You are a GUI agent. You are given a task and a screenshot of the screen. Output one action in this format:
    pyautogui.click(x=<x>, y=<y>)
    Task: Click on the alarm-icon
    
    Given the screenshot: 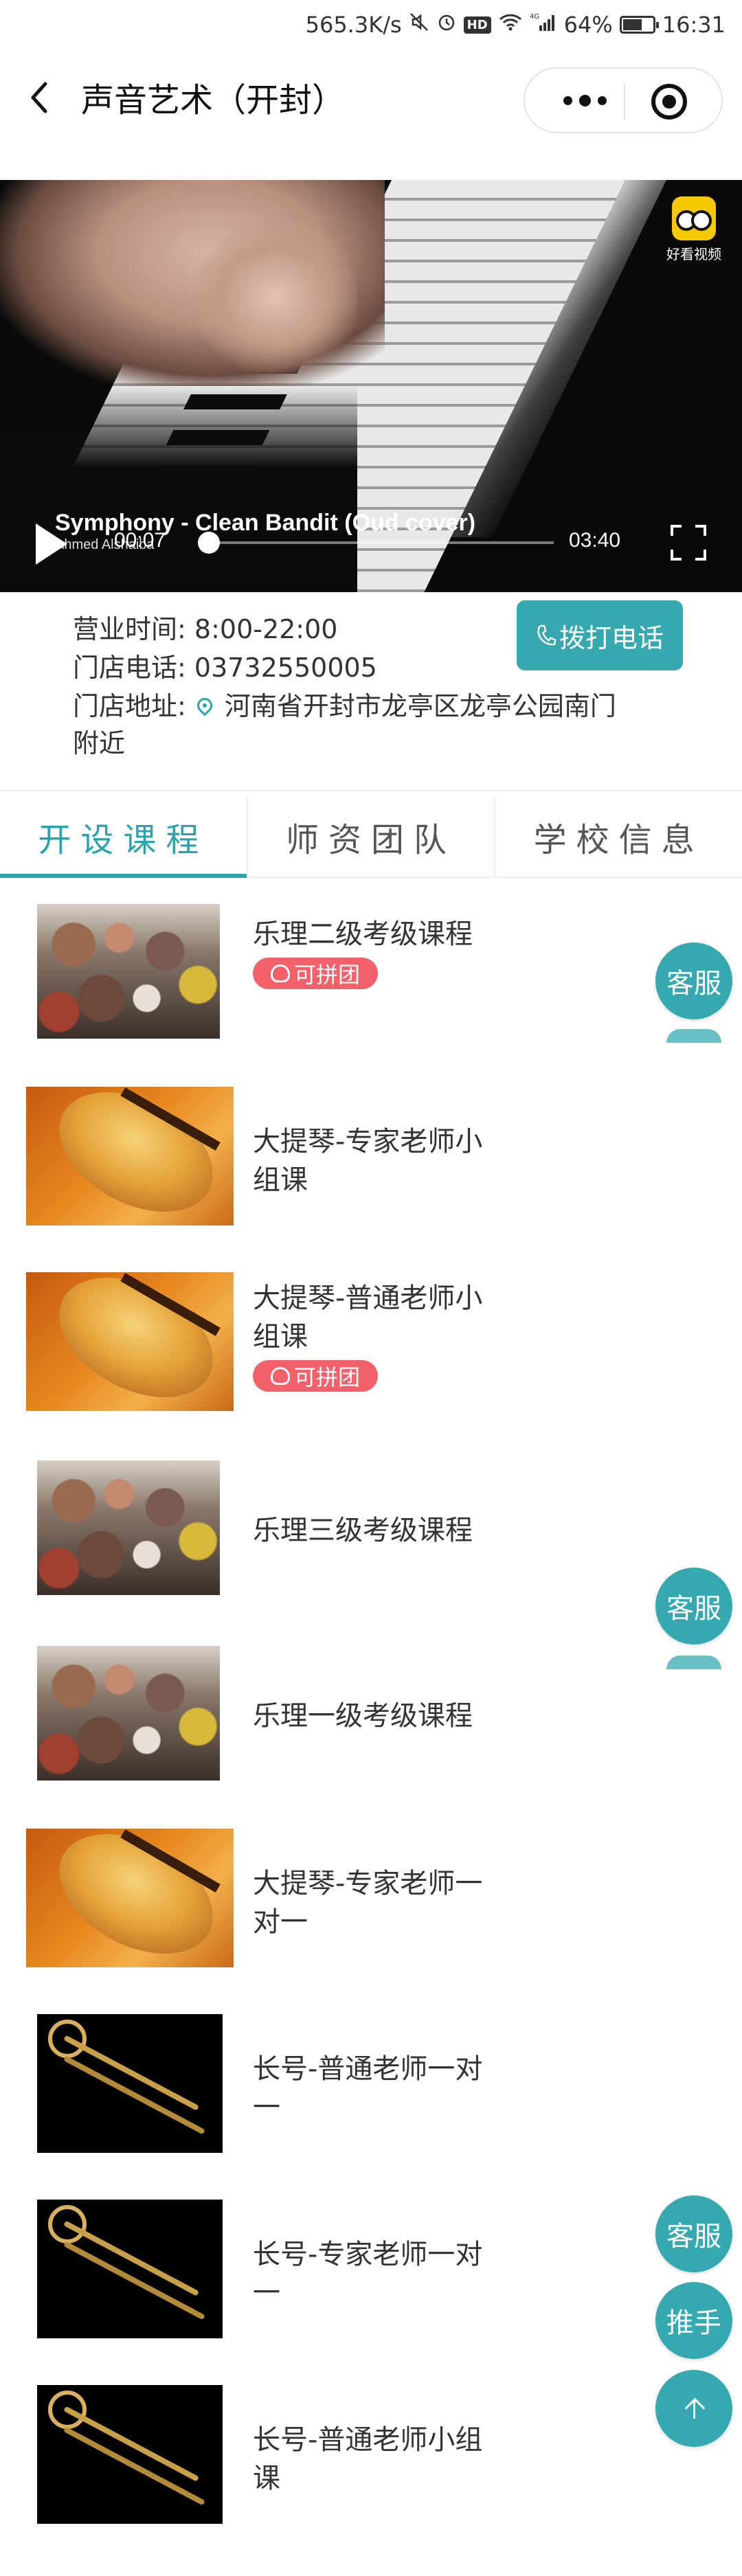 What is the action you would take?
    pyautogui.click(x=446, y=25)
    